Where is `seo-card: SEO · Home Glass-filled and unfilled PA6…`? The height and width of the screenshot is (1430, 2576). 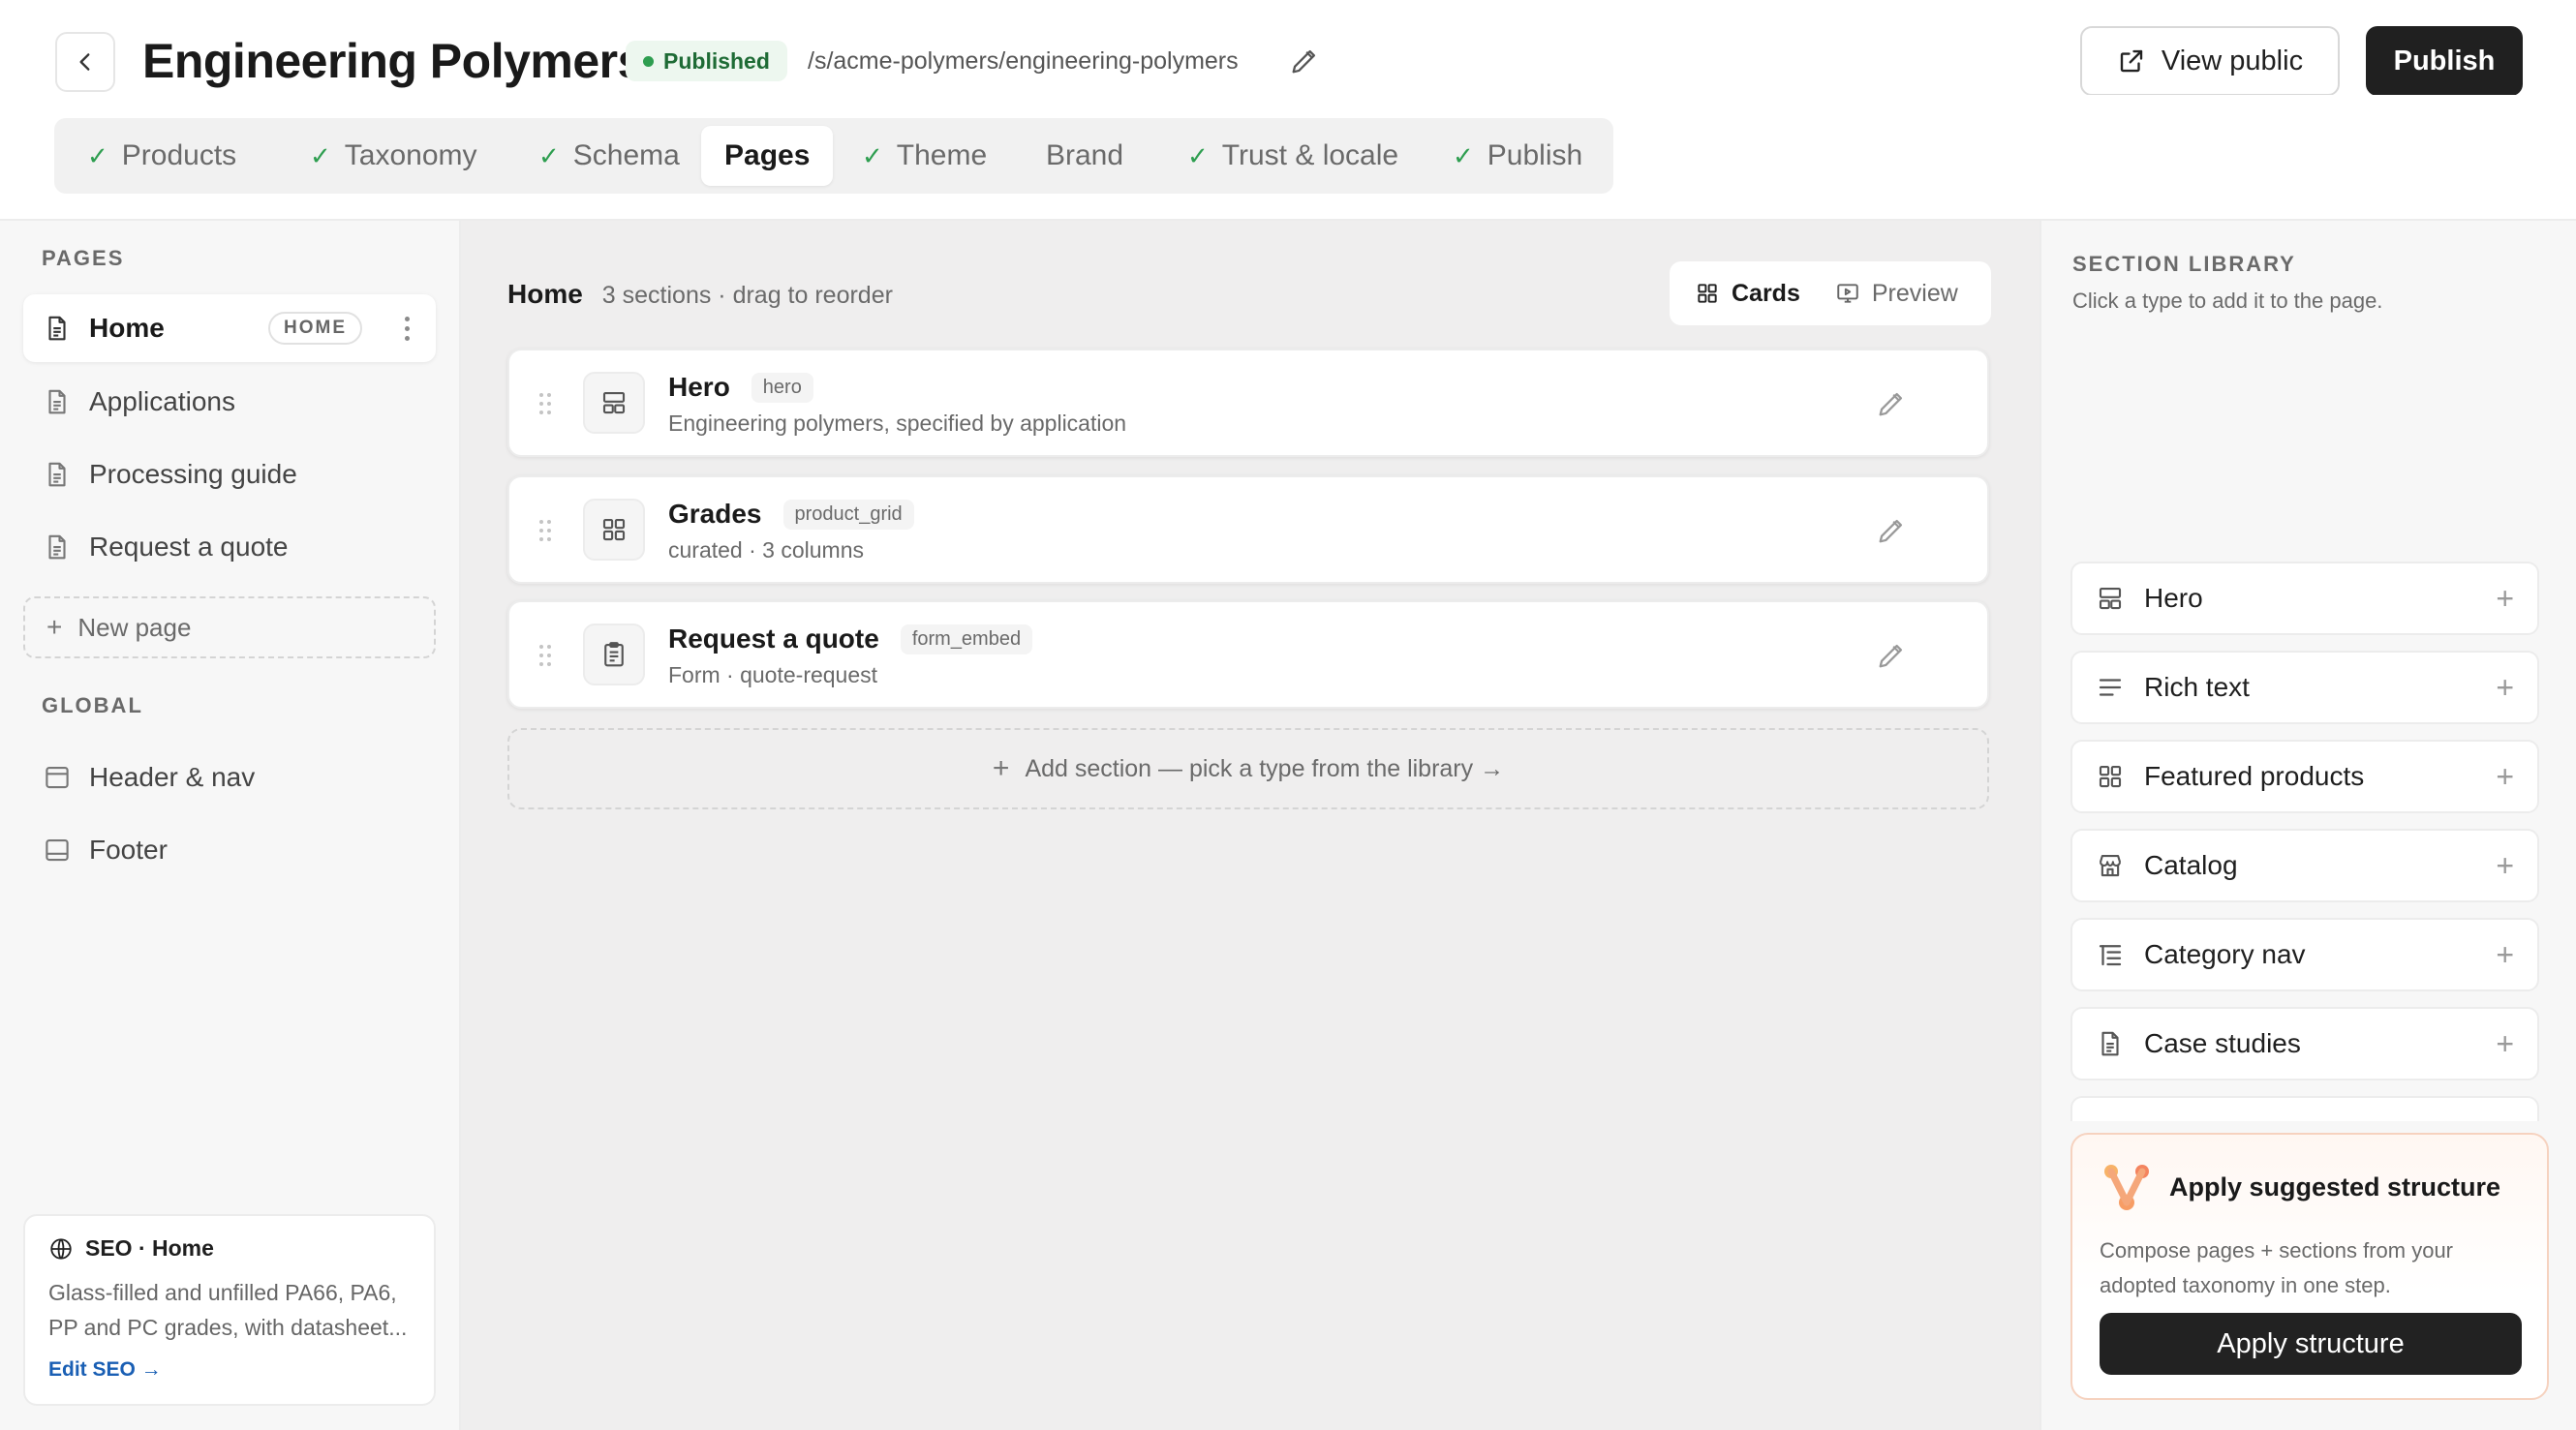 seo-card: SEO · Home Glass-filled and unfilled PA6… is located at coordinates (229, 1310).